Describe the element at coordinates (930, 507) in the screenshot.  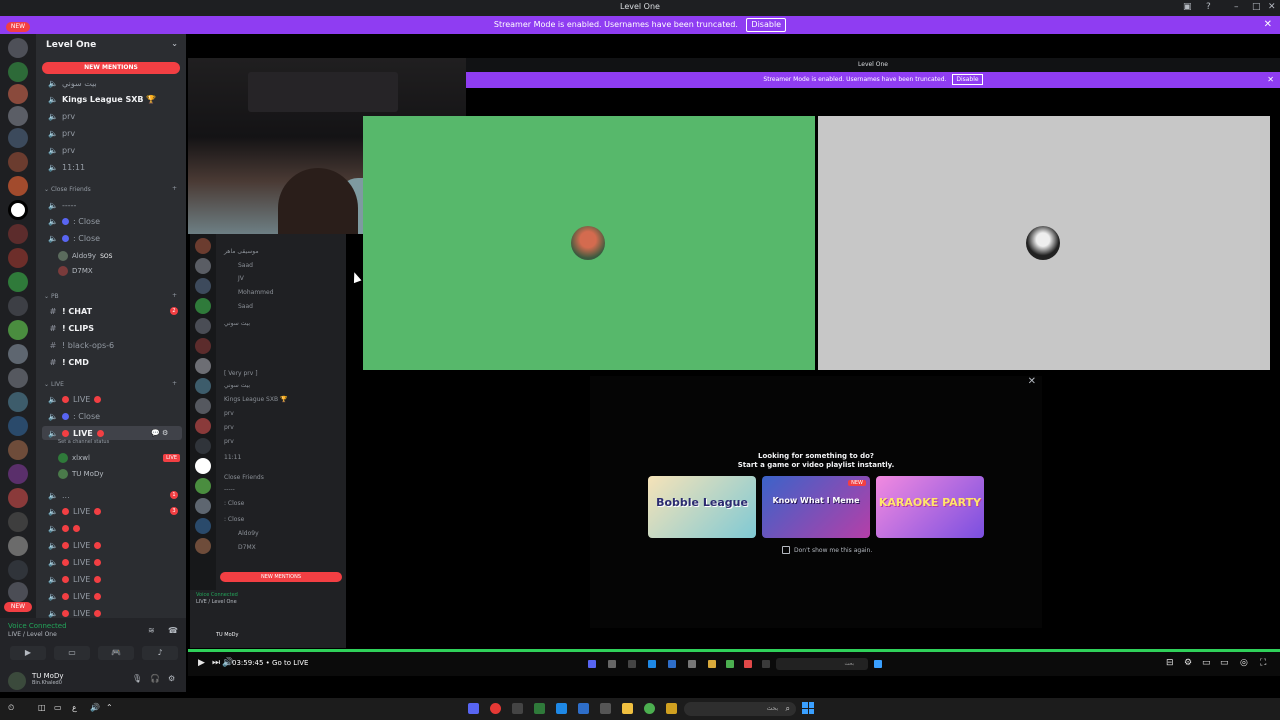
I see `activity-card-karaoke: KARAOKE PARTY` at that location.